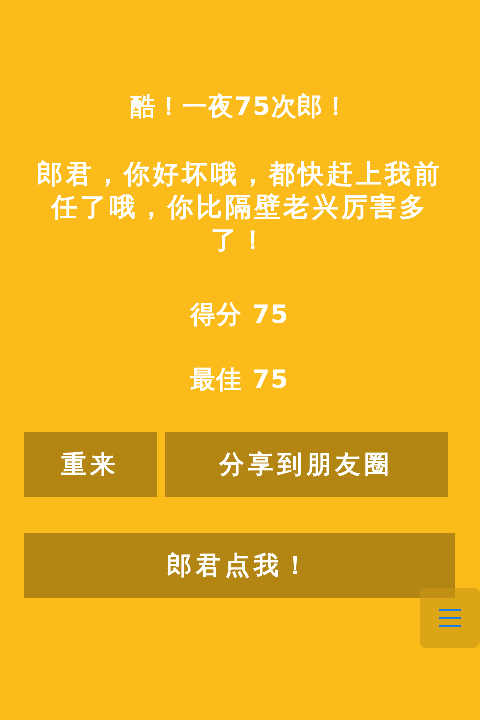 The height and width of the screenshot is (720, 480). Describe the element at coordinates (90, 464) in the screenshot. I see `retry-button: 重来` at that location.